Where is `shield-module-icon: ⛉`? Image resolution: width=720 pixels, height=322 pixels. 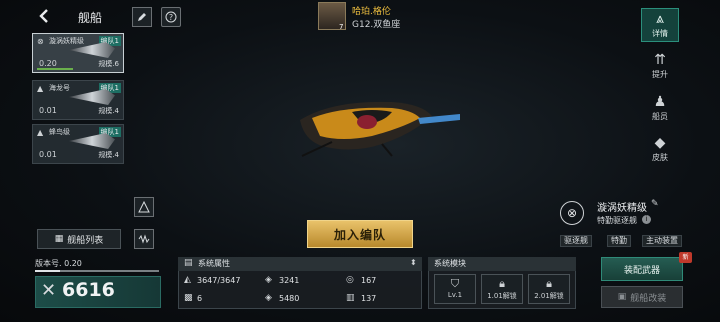 shield-module-icon: ⛉ is located at coordinates (455, 283).